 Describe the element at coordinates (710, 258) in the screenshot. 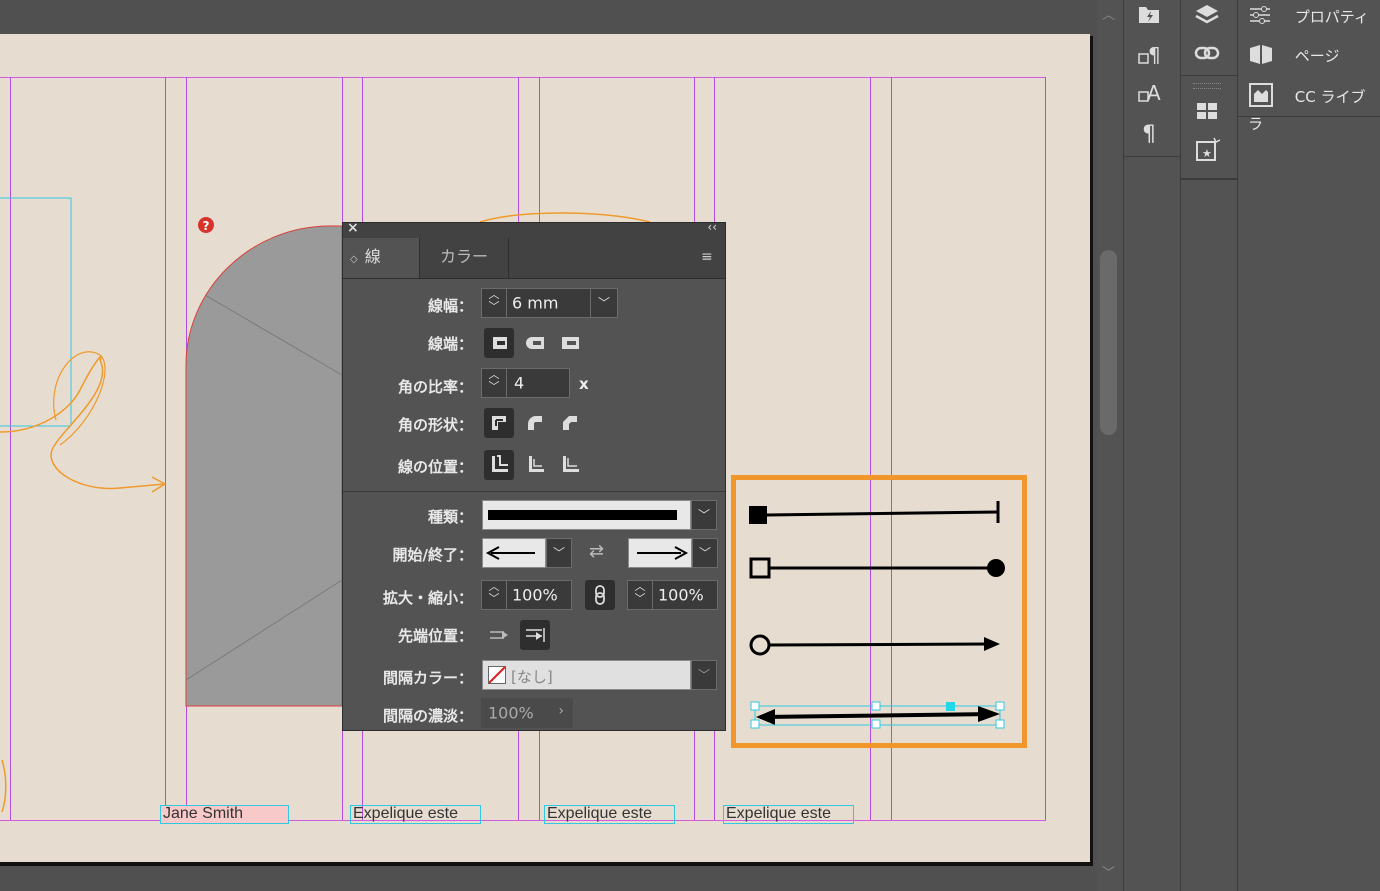

I see `panel-menu-icon: ≡` at that location.